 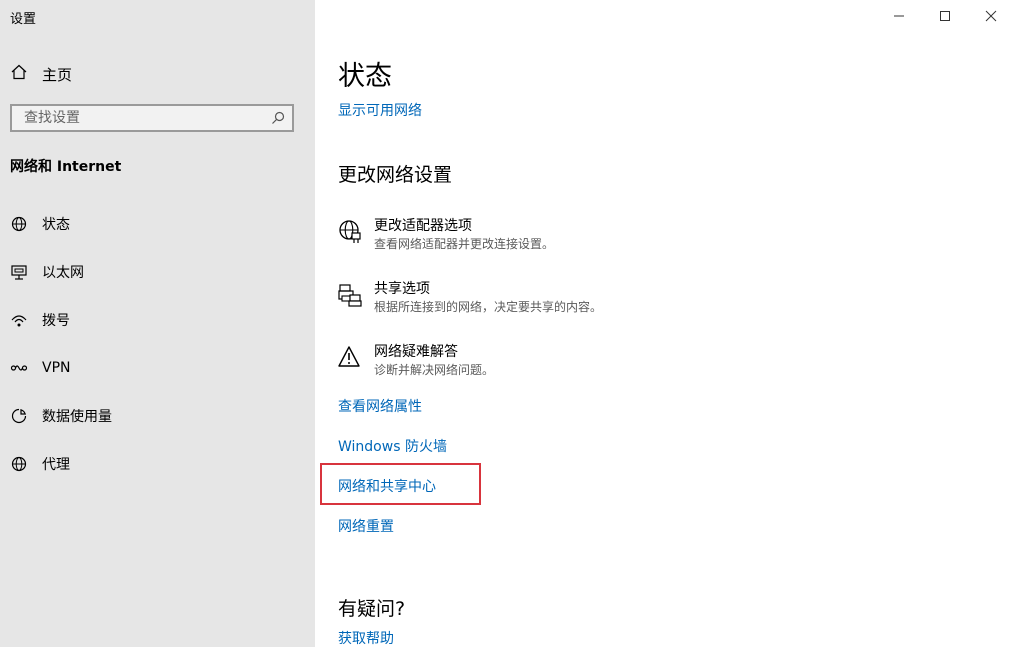 I want to click on globe-status-icon, so click(x=19, y=224).